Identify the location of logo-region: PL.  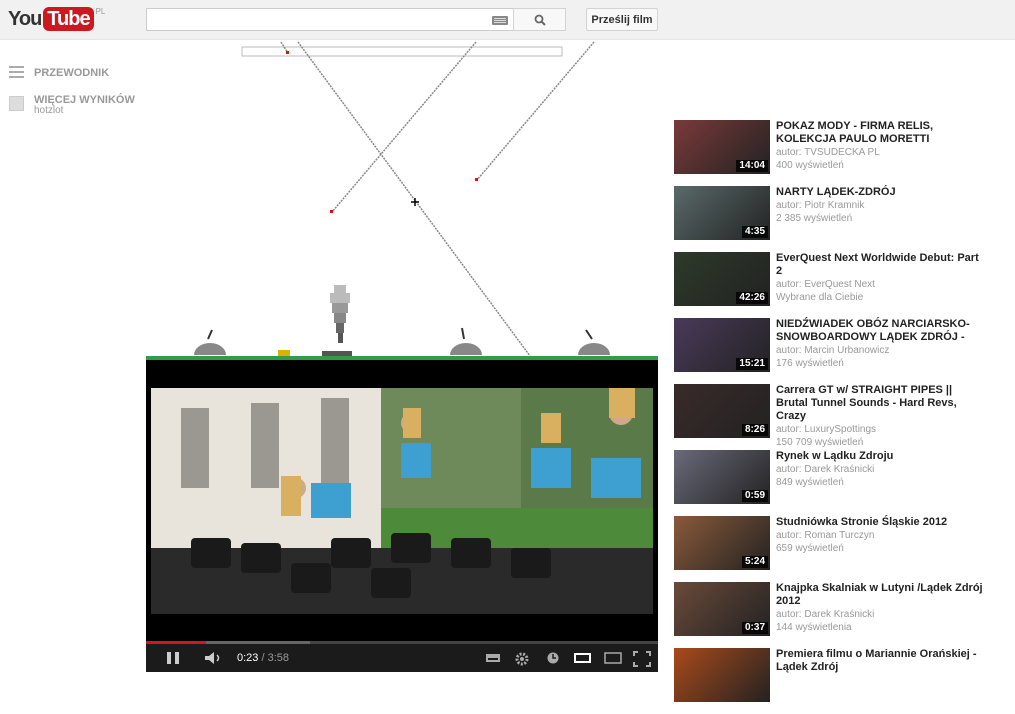
(100, 11).